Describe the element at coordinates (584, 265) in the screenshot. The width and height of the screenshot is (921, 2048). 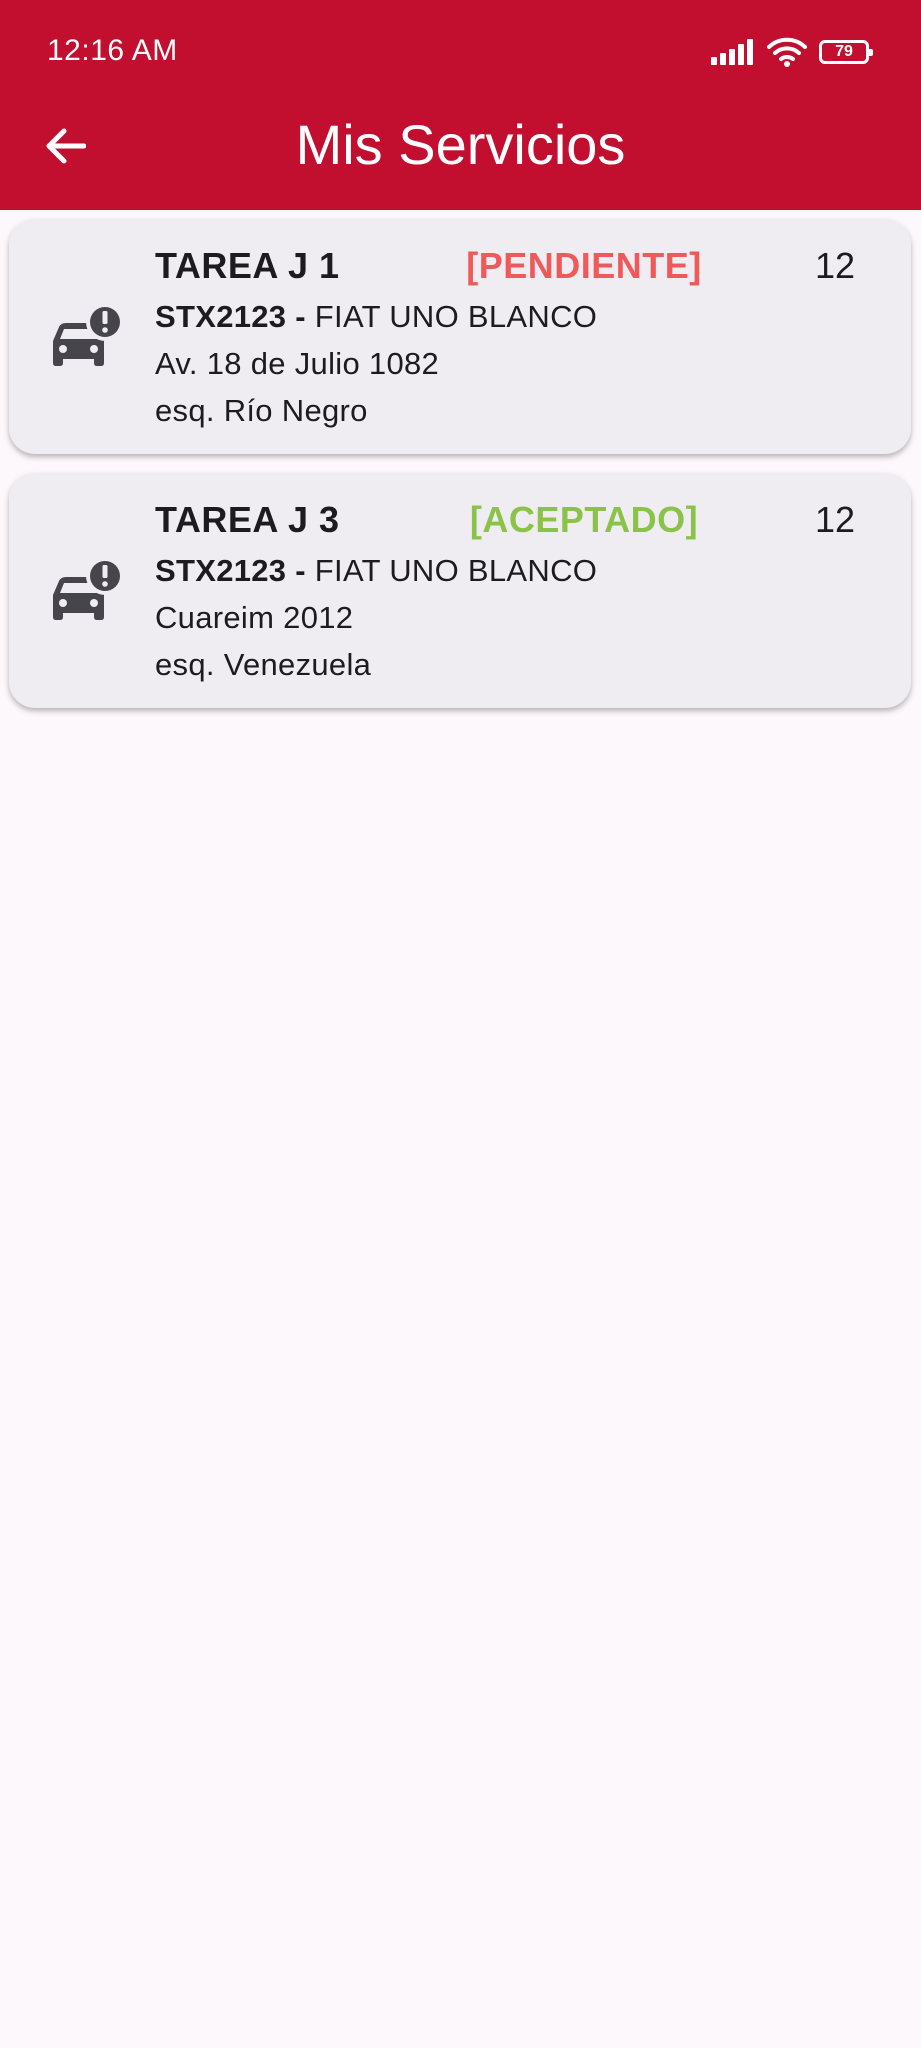
I see `status-badge: [PENDIENTE]` at that location.